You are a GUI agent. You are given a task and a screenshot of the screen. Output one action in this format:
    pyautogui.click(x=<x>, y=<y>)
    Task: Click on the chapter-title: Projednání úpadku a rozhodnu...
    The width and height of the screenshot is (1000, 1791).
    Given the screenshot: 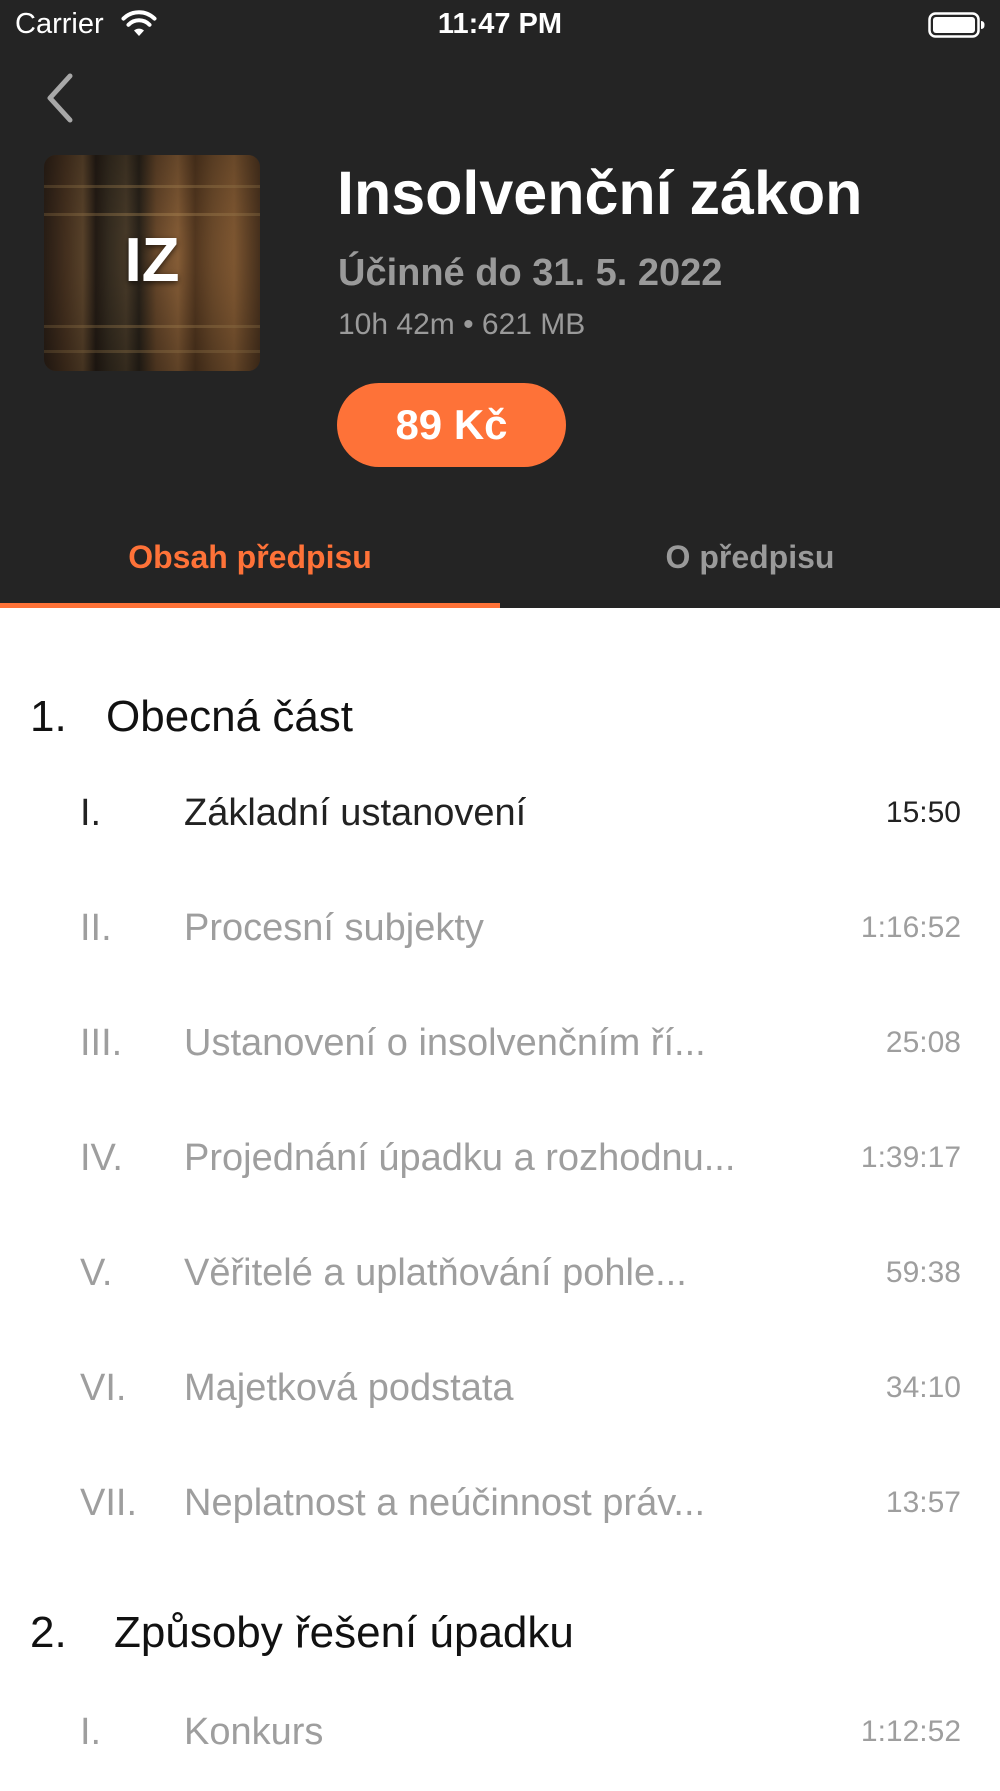 What is the action you would take?
    pyautogui.click(x=460, y=1158)
    